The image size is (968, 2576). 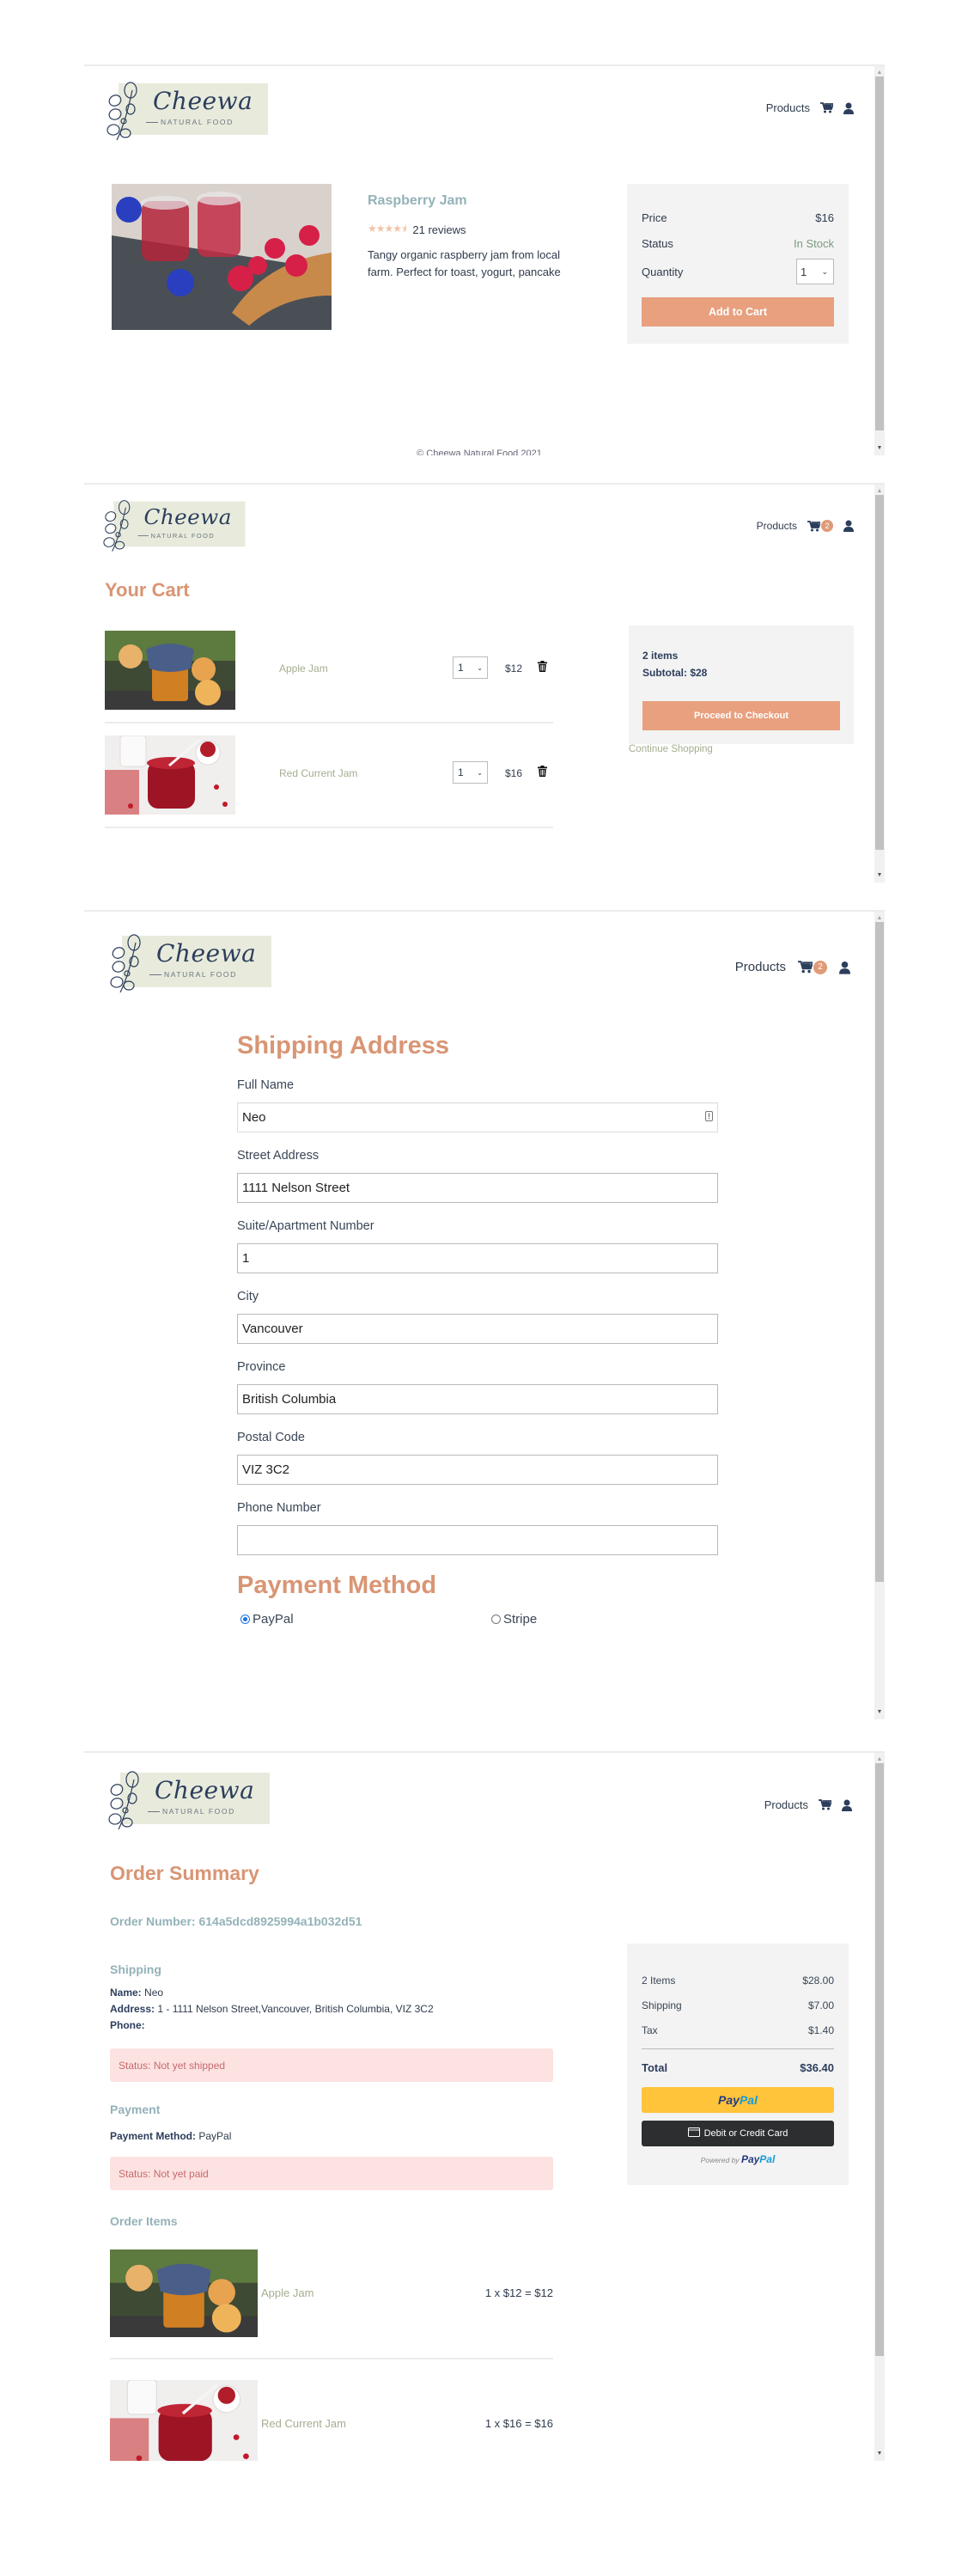 I want to click on credit-card-icon, so click(x=693, y=2133).